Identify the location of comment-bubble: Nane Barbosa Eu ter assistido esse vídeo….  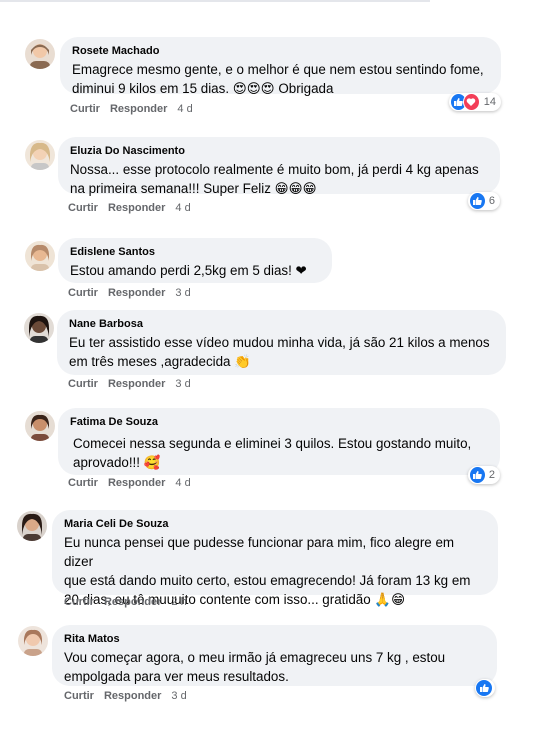
(281, 342).